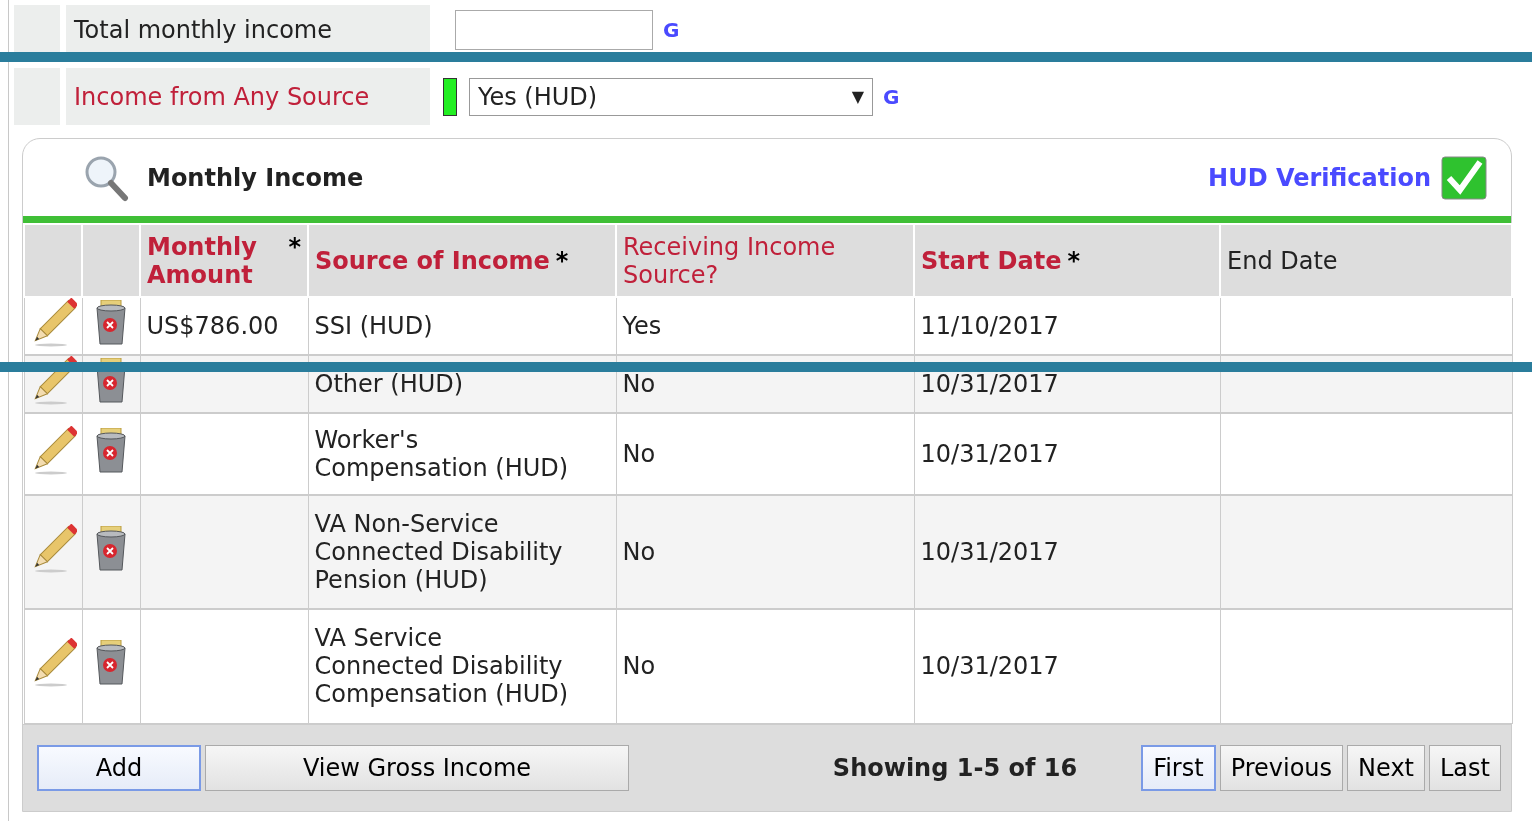 Image resolution: width=1532 pixels, height=821 pixels. I want to click on column-header: Monthly Amount, so click(215, 260).